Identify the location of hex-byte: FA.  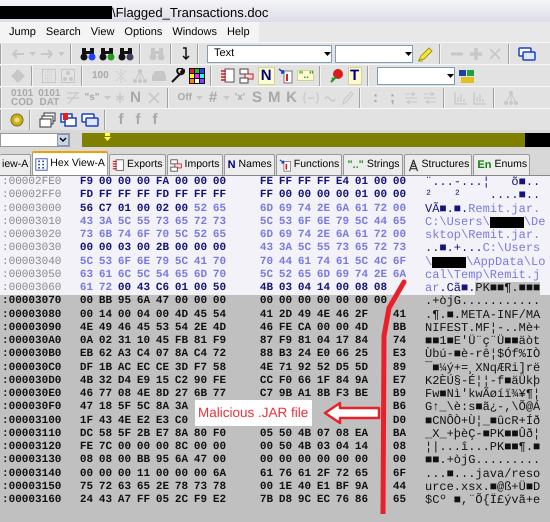
(162, 183).